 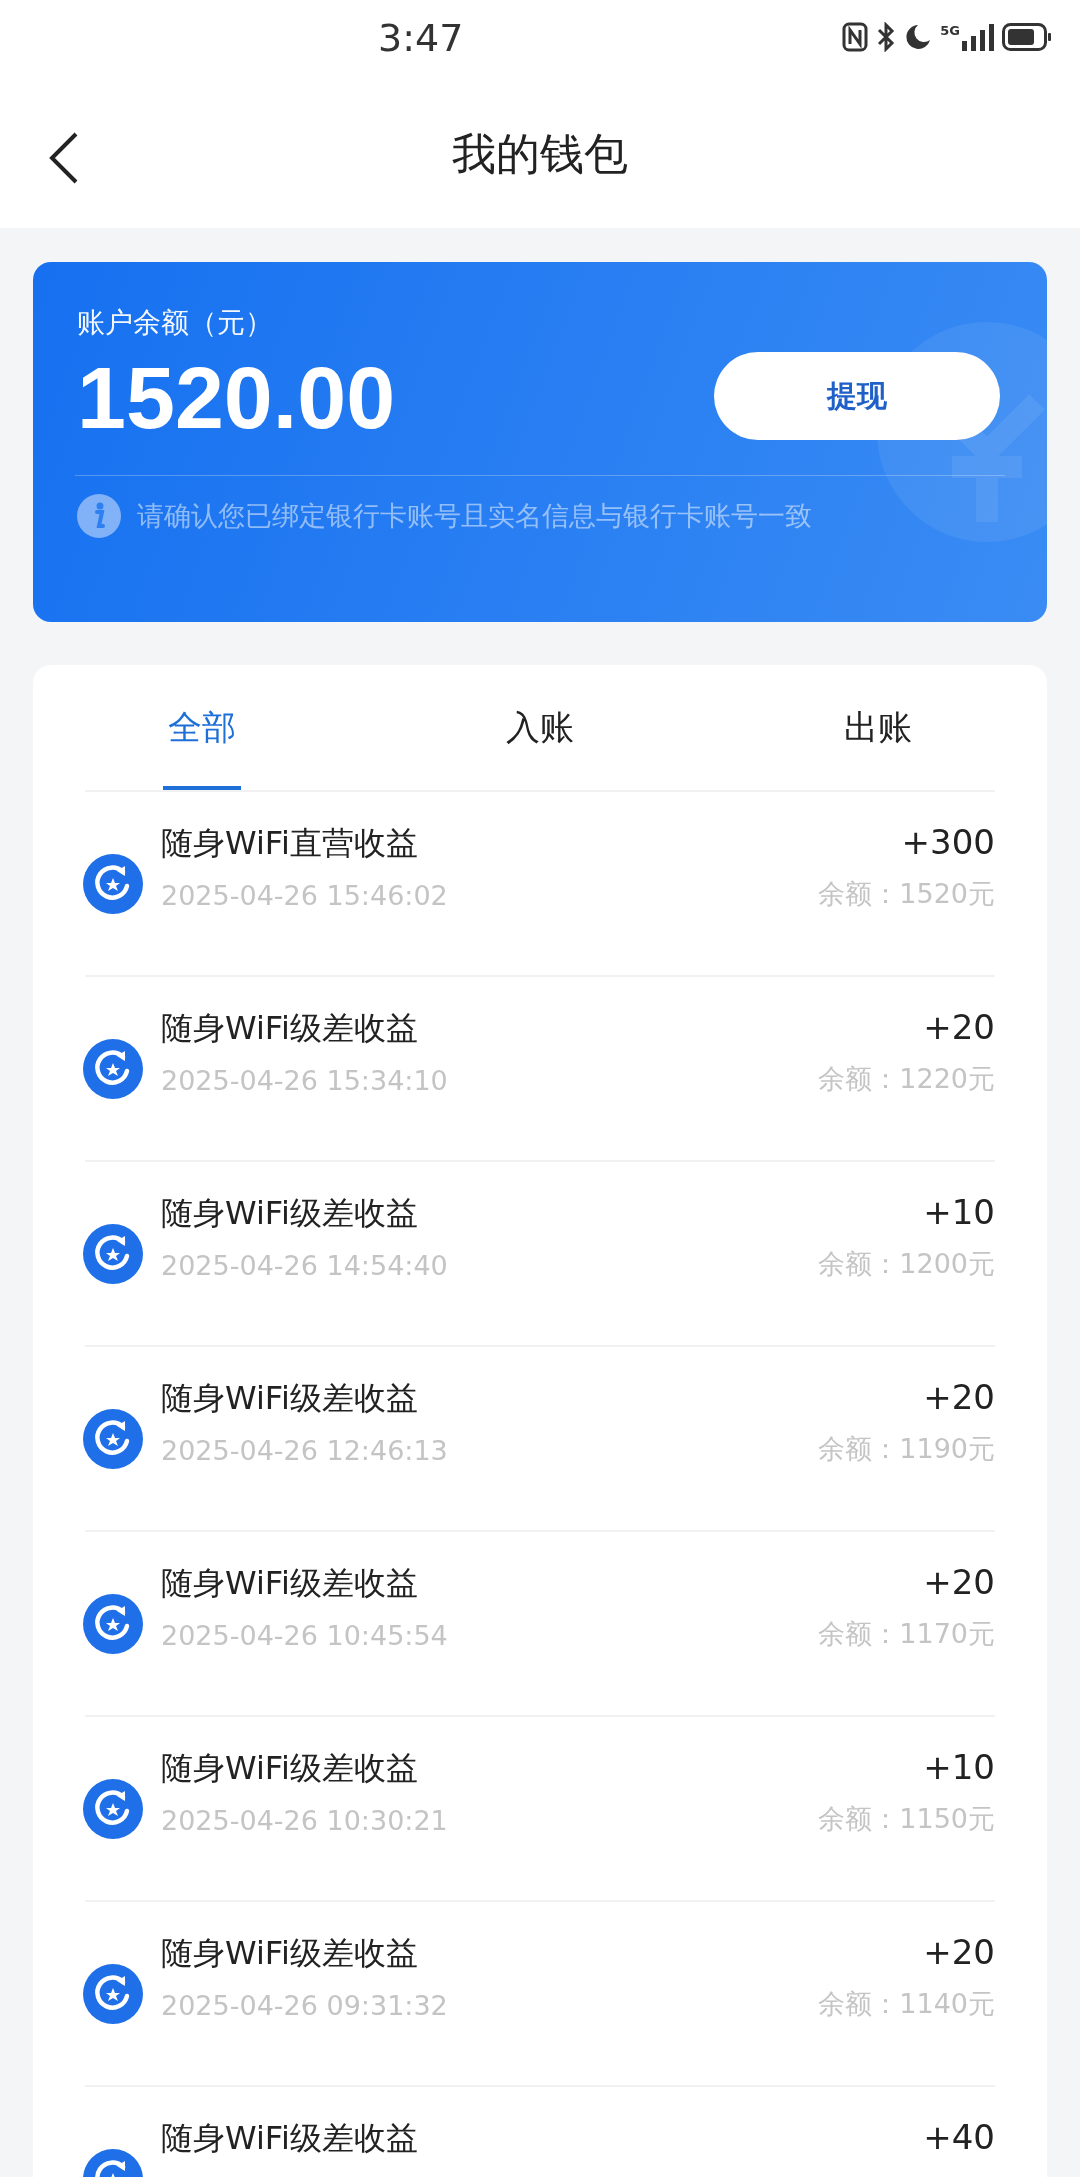 What do you see at coordinates (948, 842) in the screenshot?
I see `transaction-amount: +300` at bounding box center [948, 842].